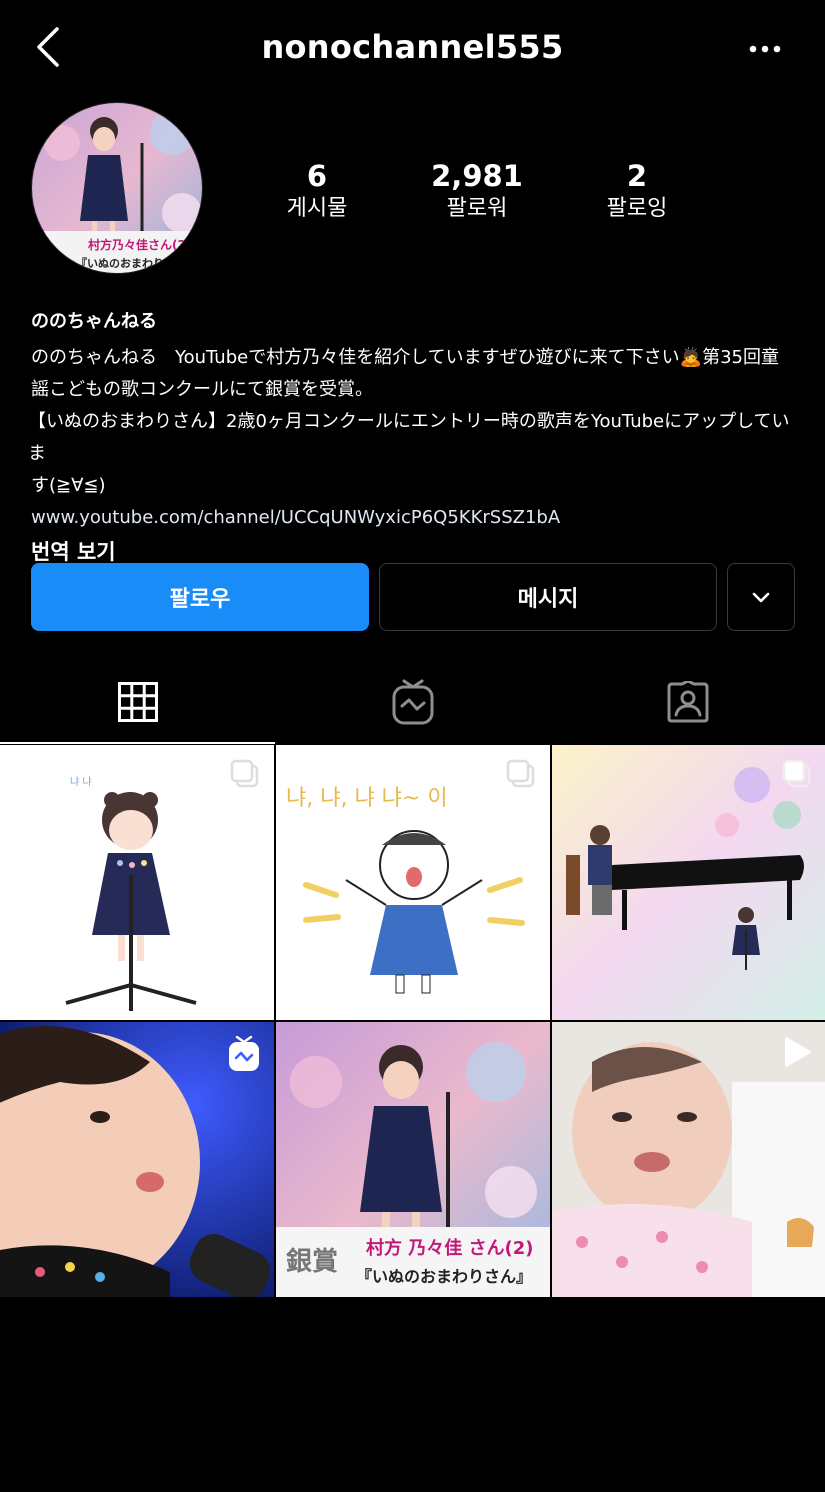 This screenshot has width=825, height=1492. I want to click on follow-button: 팔로우, so click(200, 597).